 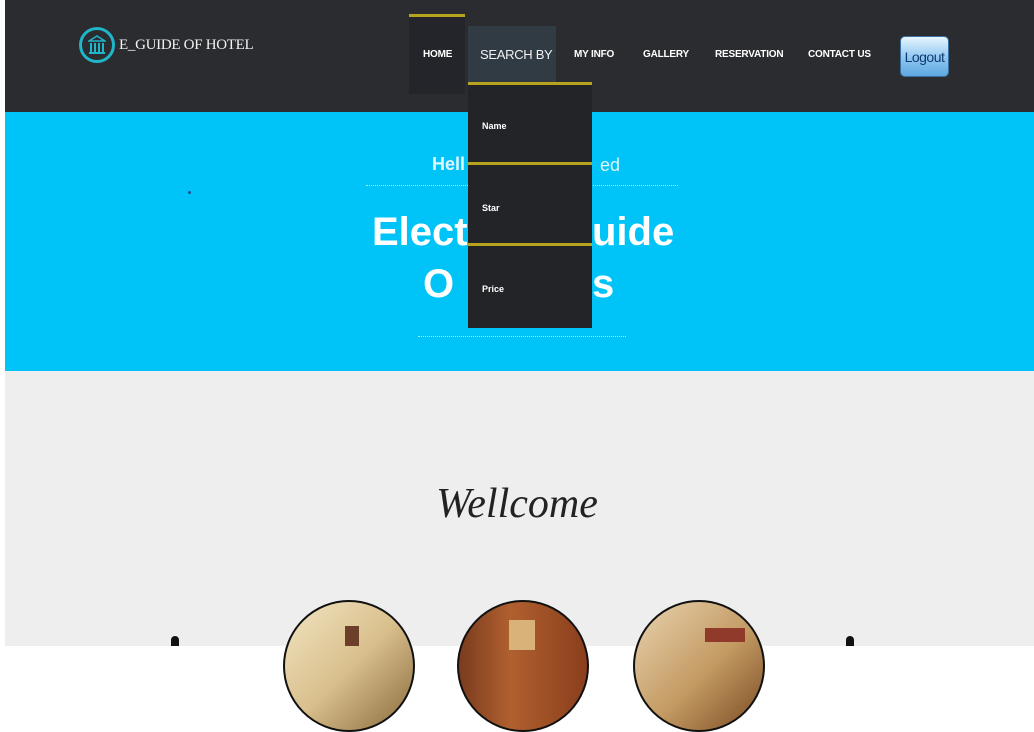 What do you see at coordinates (186, 44) in the screenshot?
I see `logo-text: E_GUIDE OF HOTEL` at bounding box center [186, 44].